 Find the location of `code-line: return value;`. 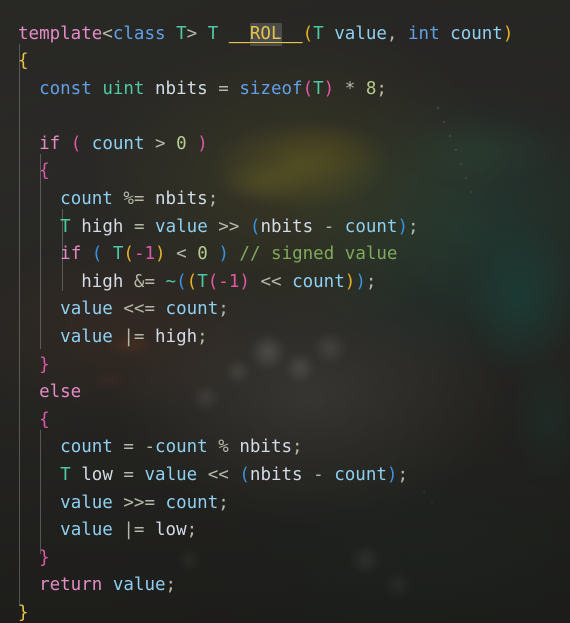

code-line: return value; is located at coordinates (285, 586).